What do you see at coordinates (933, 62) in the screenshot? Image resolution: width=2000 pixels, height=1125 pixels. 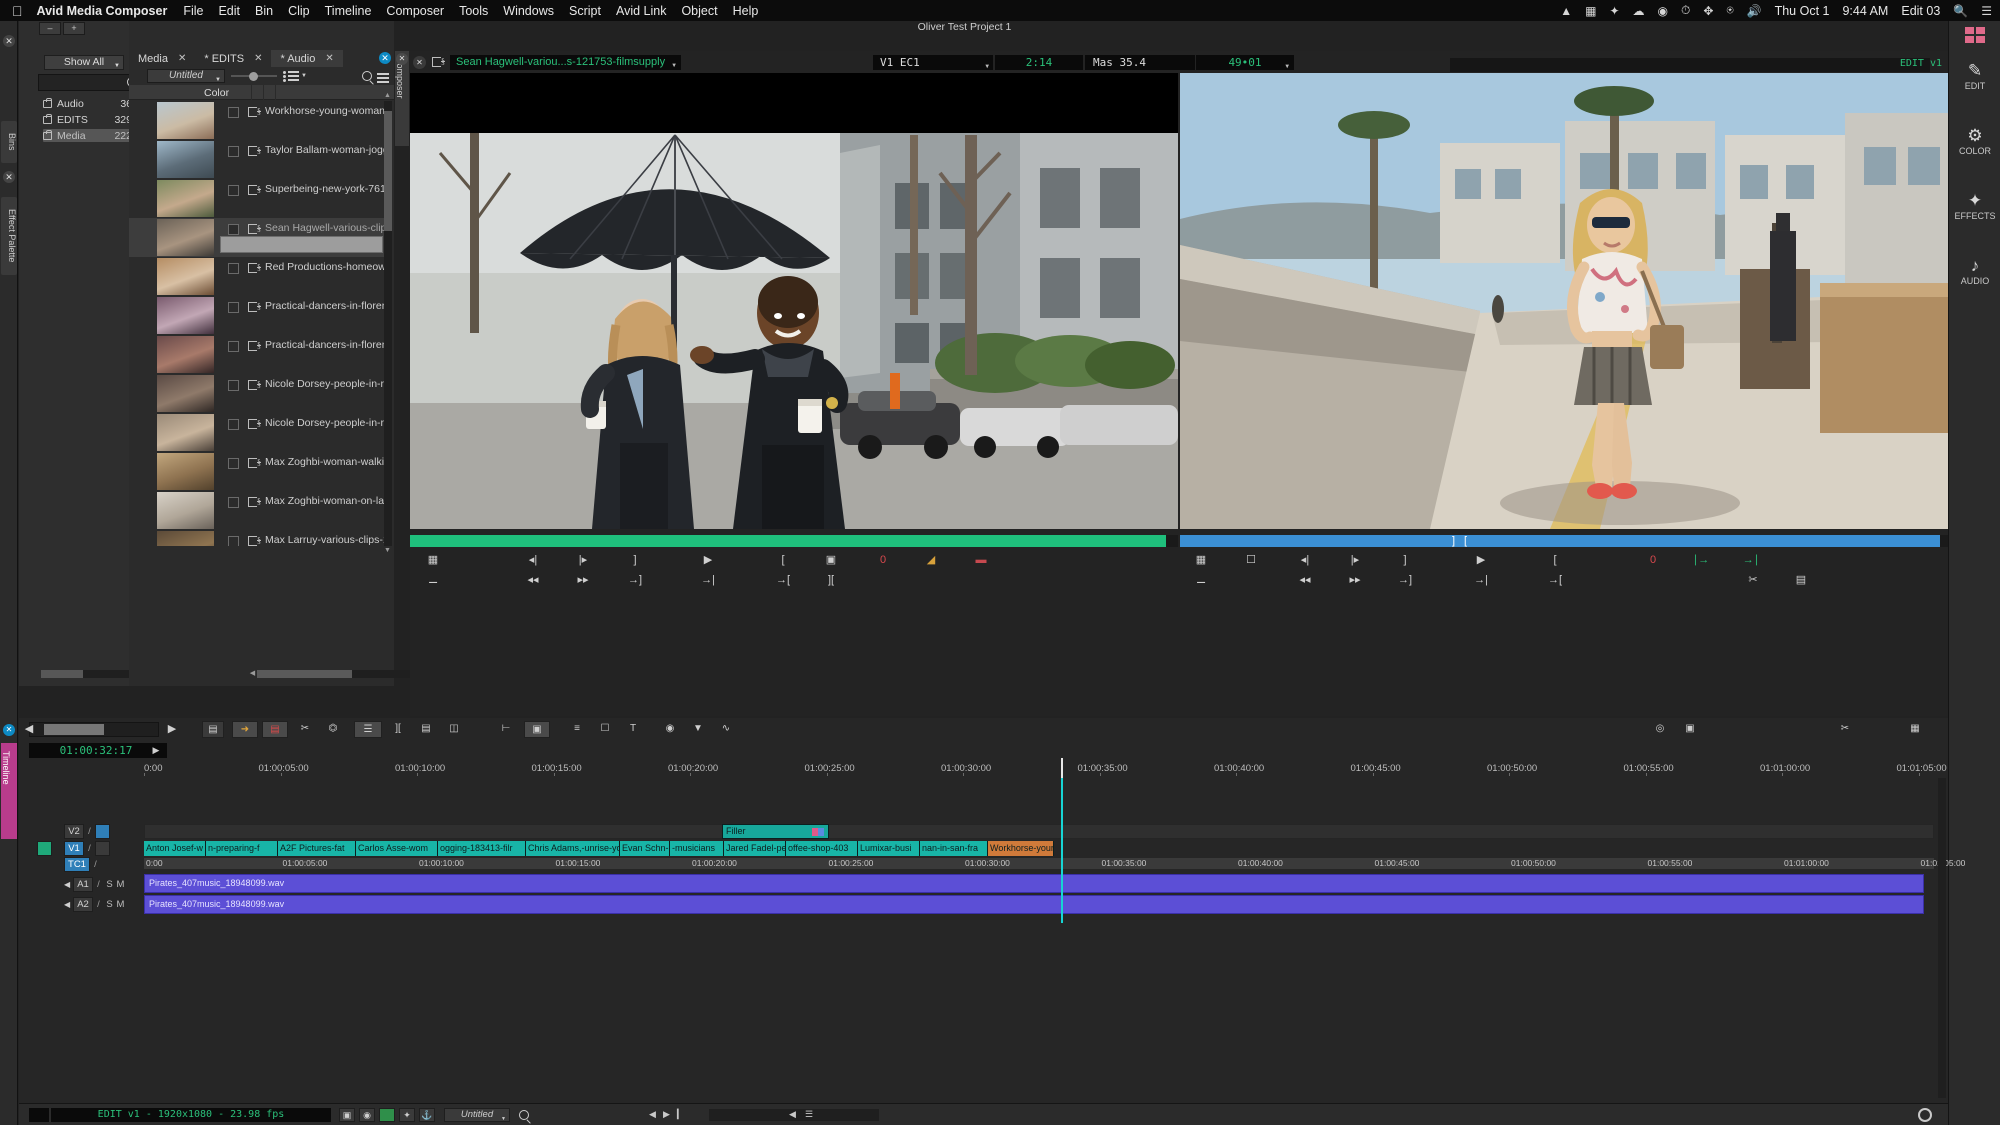 I see `track-selector-display: V1 EC1 ▼` at bounding box center [933, 62].